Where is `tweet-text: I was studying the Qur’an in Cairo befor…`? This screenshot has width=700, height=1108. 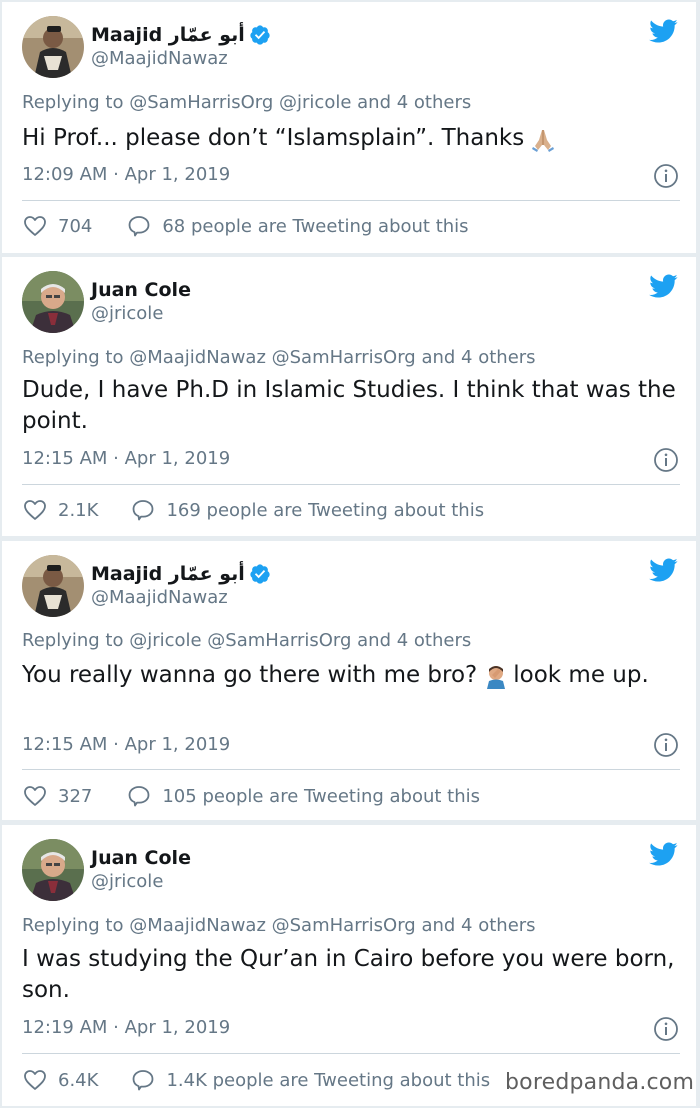
tweet-text: I was studying the Qur’an in Cairo befor… is located at coordinates (348, 974).